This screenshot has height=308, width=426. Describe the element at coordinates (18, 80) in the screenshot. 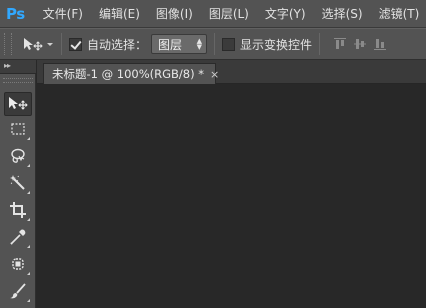

I see `tools-panel-grip` at that location.